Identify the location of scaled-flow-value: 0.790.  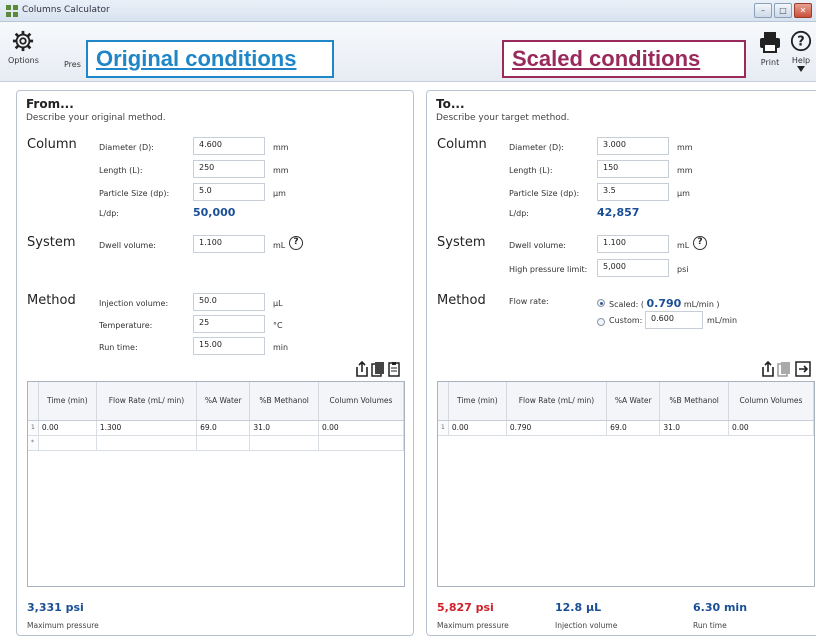
(664, 303).